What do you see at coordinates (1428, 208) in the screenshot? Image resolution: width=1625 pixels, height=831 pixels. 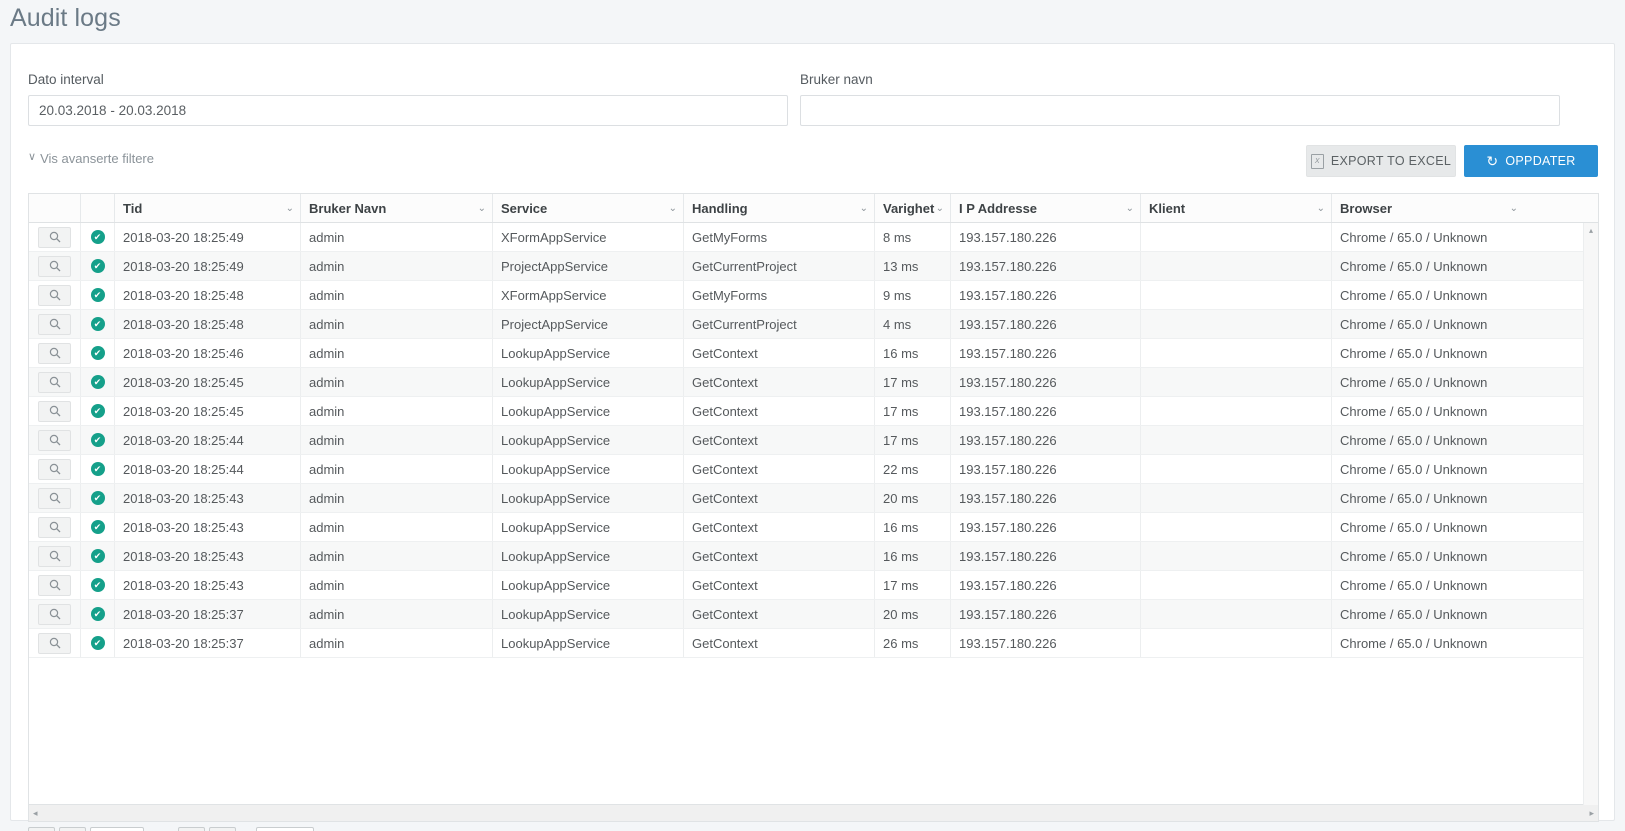 I see `grid-header-browser: Browser ⌄` at bounding box center [1428, 208].